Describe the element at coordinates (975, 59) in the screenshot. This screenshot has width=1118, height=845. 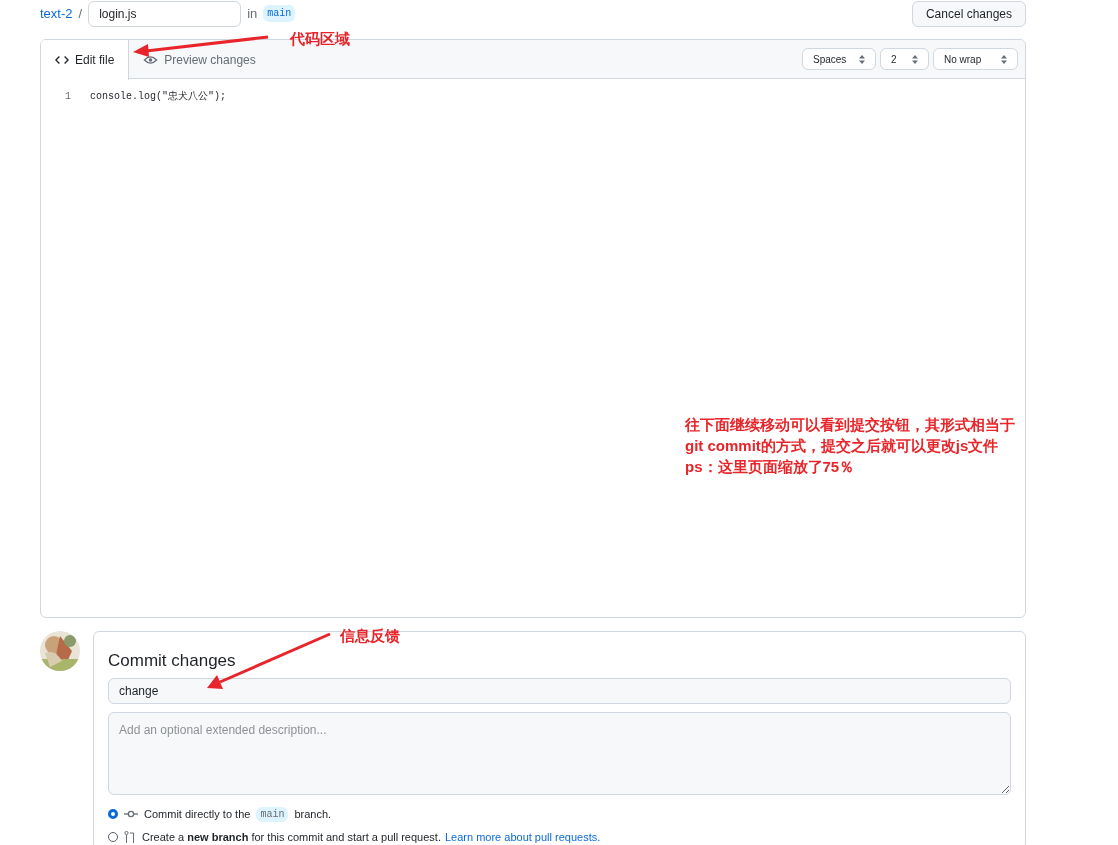
I see `select-dropdown: No wrap` at that location.